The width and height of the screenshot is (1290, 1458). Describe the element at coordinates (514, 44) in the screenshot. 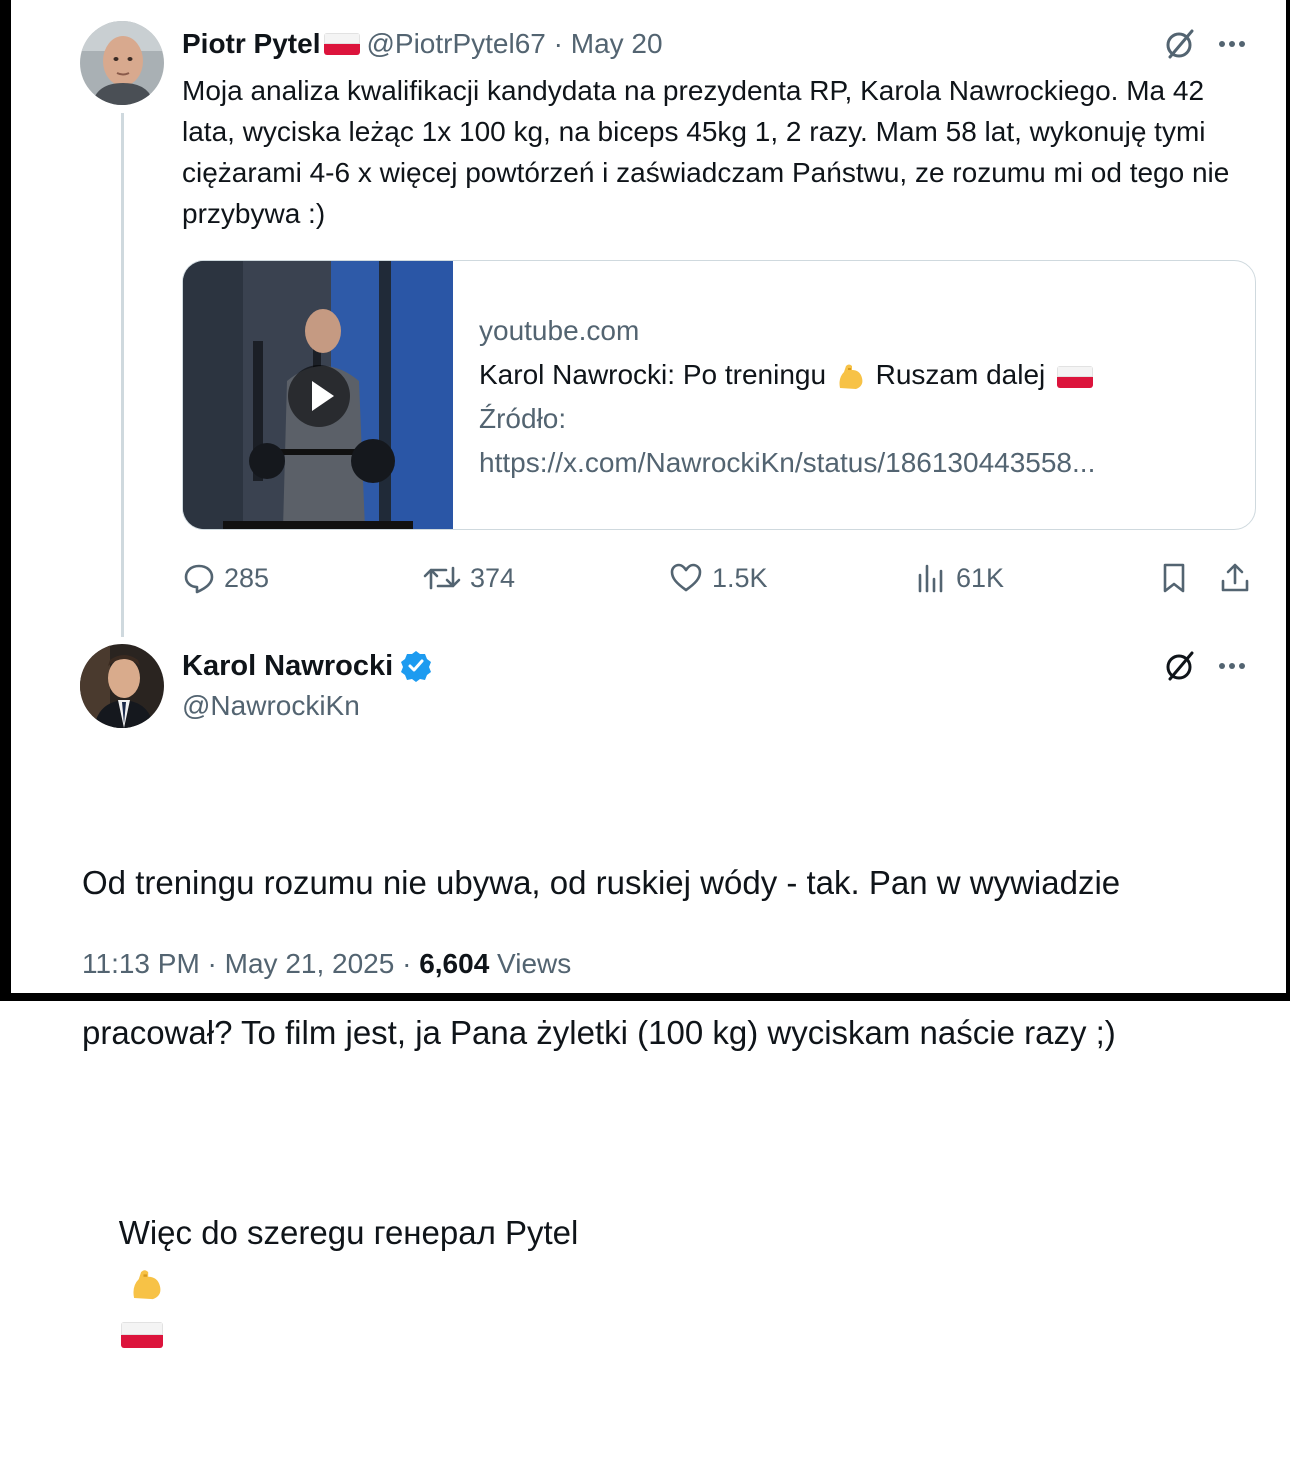

I see `handle-and-date: @PiotrPytel67 · May 20` at that location.